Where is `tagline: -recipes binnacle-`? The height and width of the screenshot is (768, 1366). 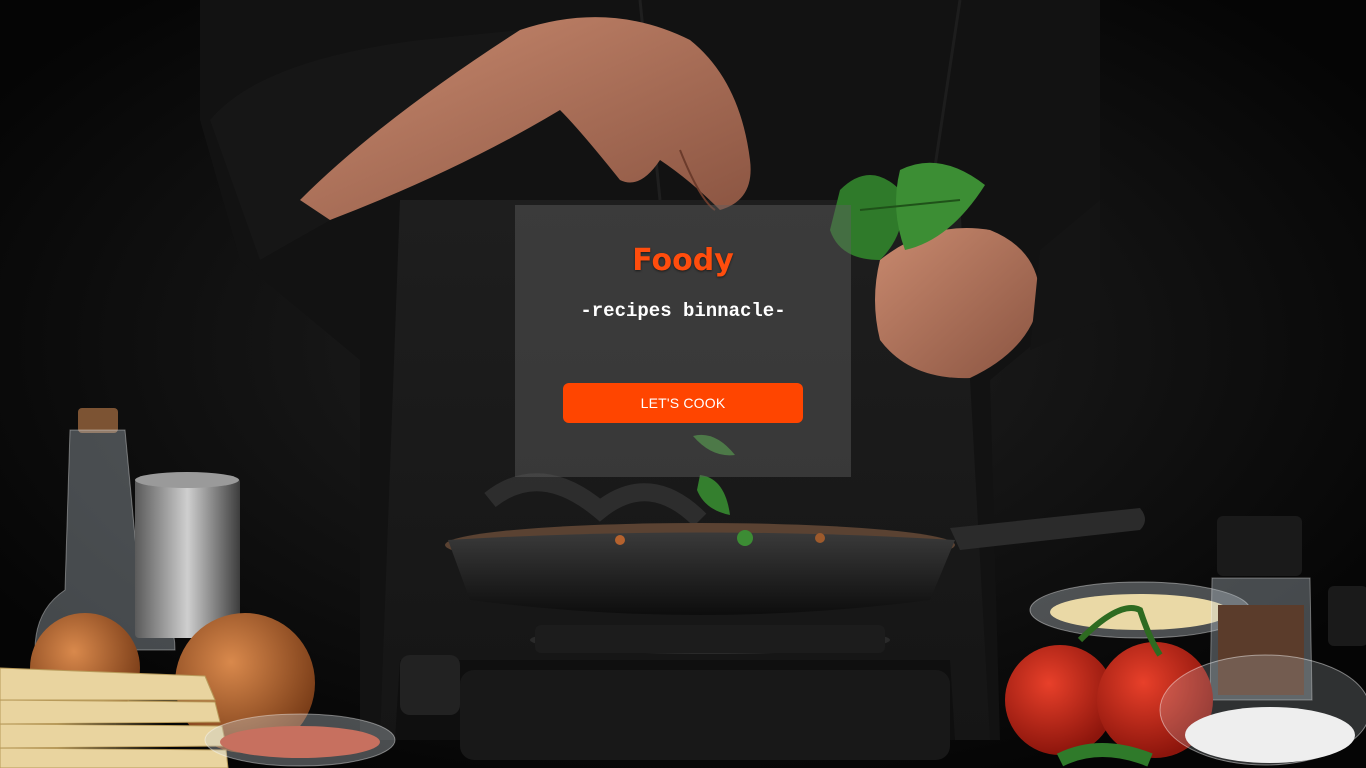
tagline: -recipes binnacle- is located at coordinates (683, 311).